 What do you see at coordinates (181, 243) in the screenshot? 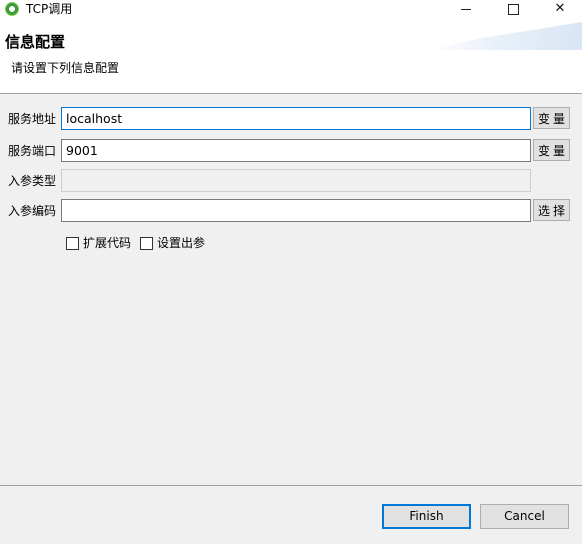
I see `set-output-param-label: 设置出参` at bounding box center [181, 243].